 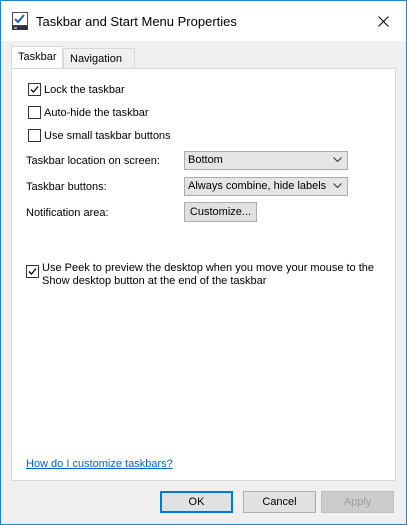 What do you see at coordinates (96, 112) in the screenshot?
I see `auto-hide-label: Auto-hide the taskbar` at bounding box center [96, 112].